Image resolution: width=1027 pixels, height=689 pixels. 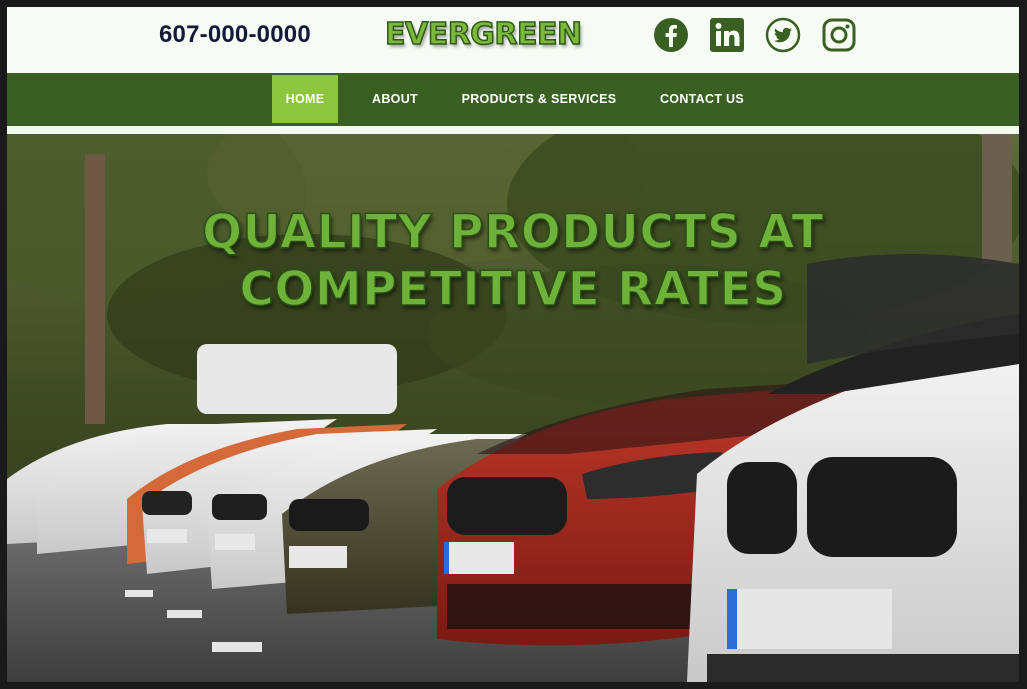 I want to click on facebook-icon, so click(x=671, y=35).